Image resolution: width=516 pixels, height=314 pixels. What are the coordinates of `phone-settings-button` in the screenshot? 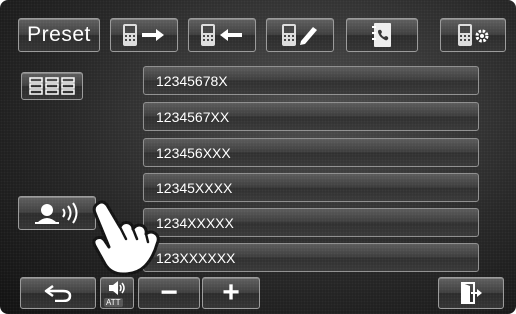 It's located at (473, 35).